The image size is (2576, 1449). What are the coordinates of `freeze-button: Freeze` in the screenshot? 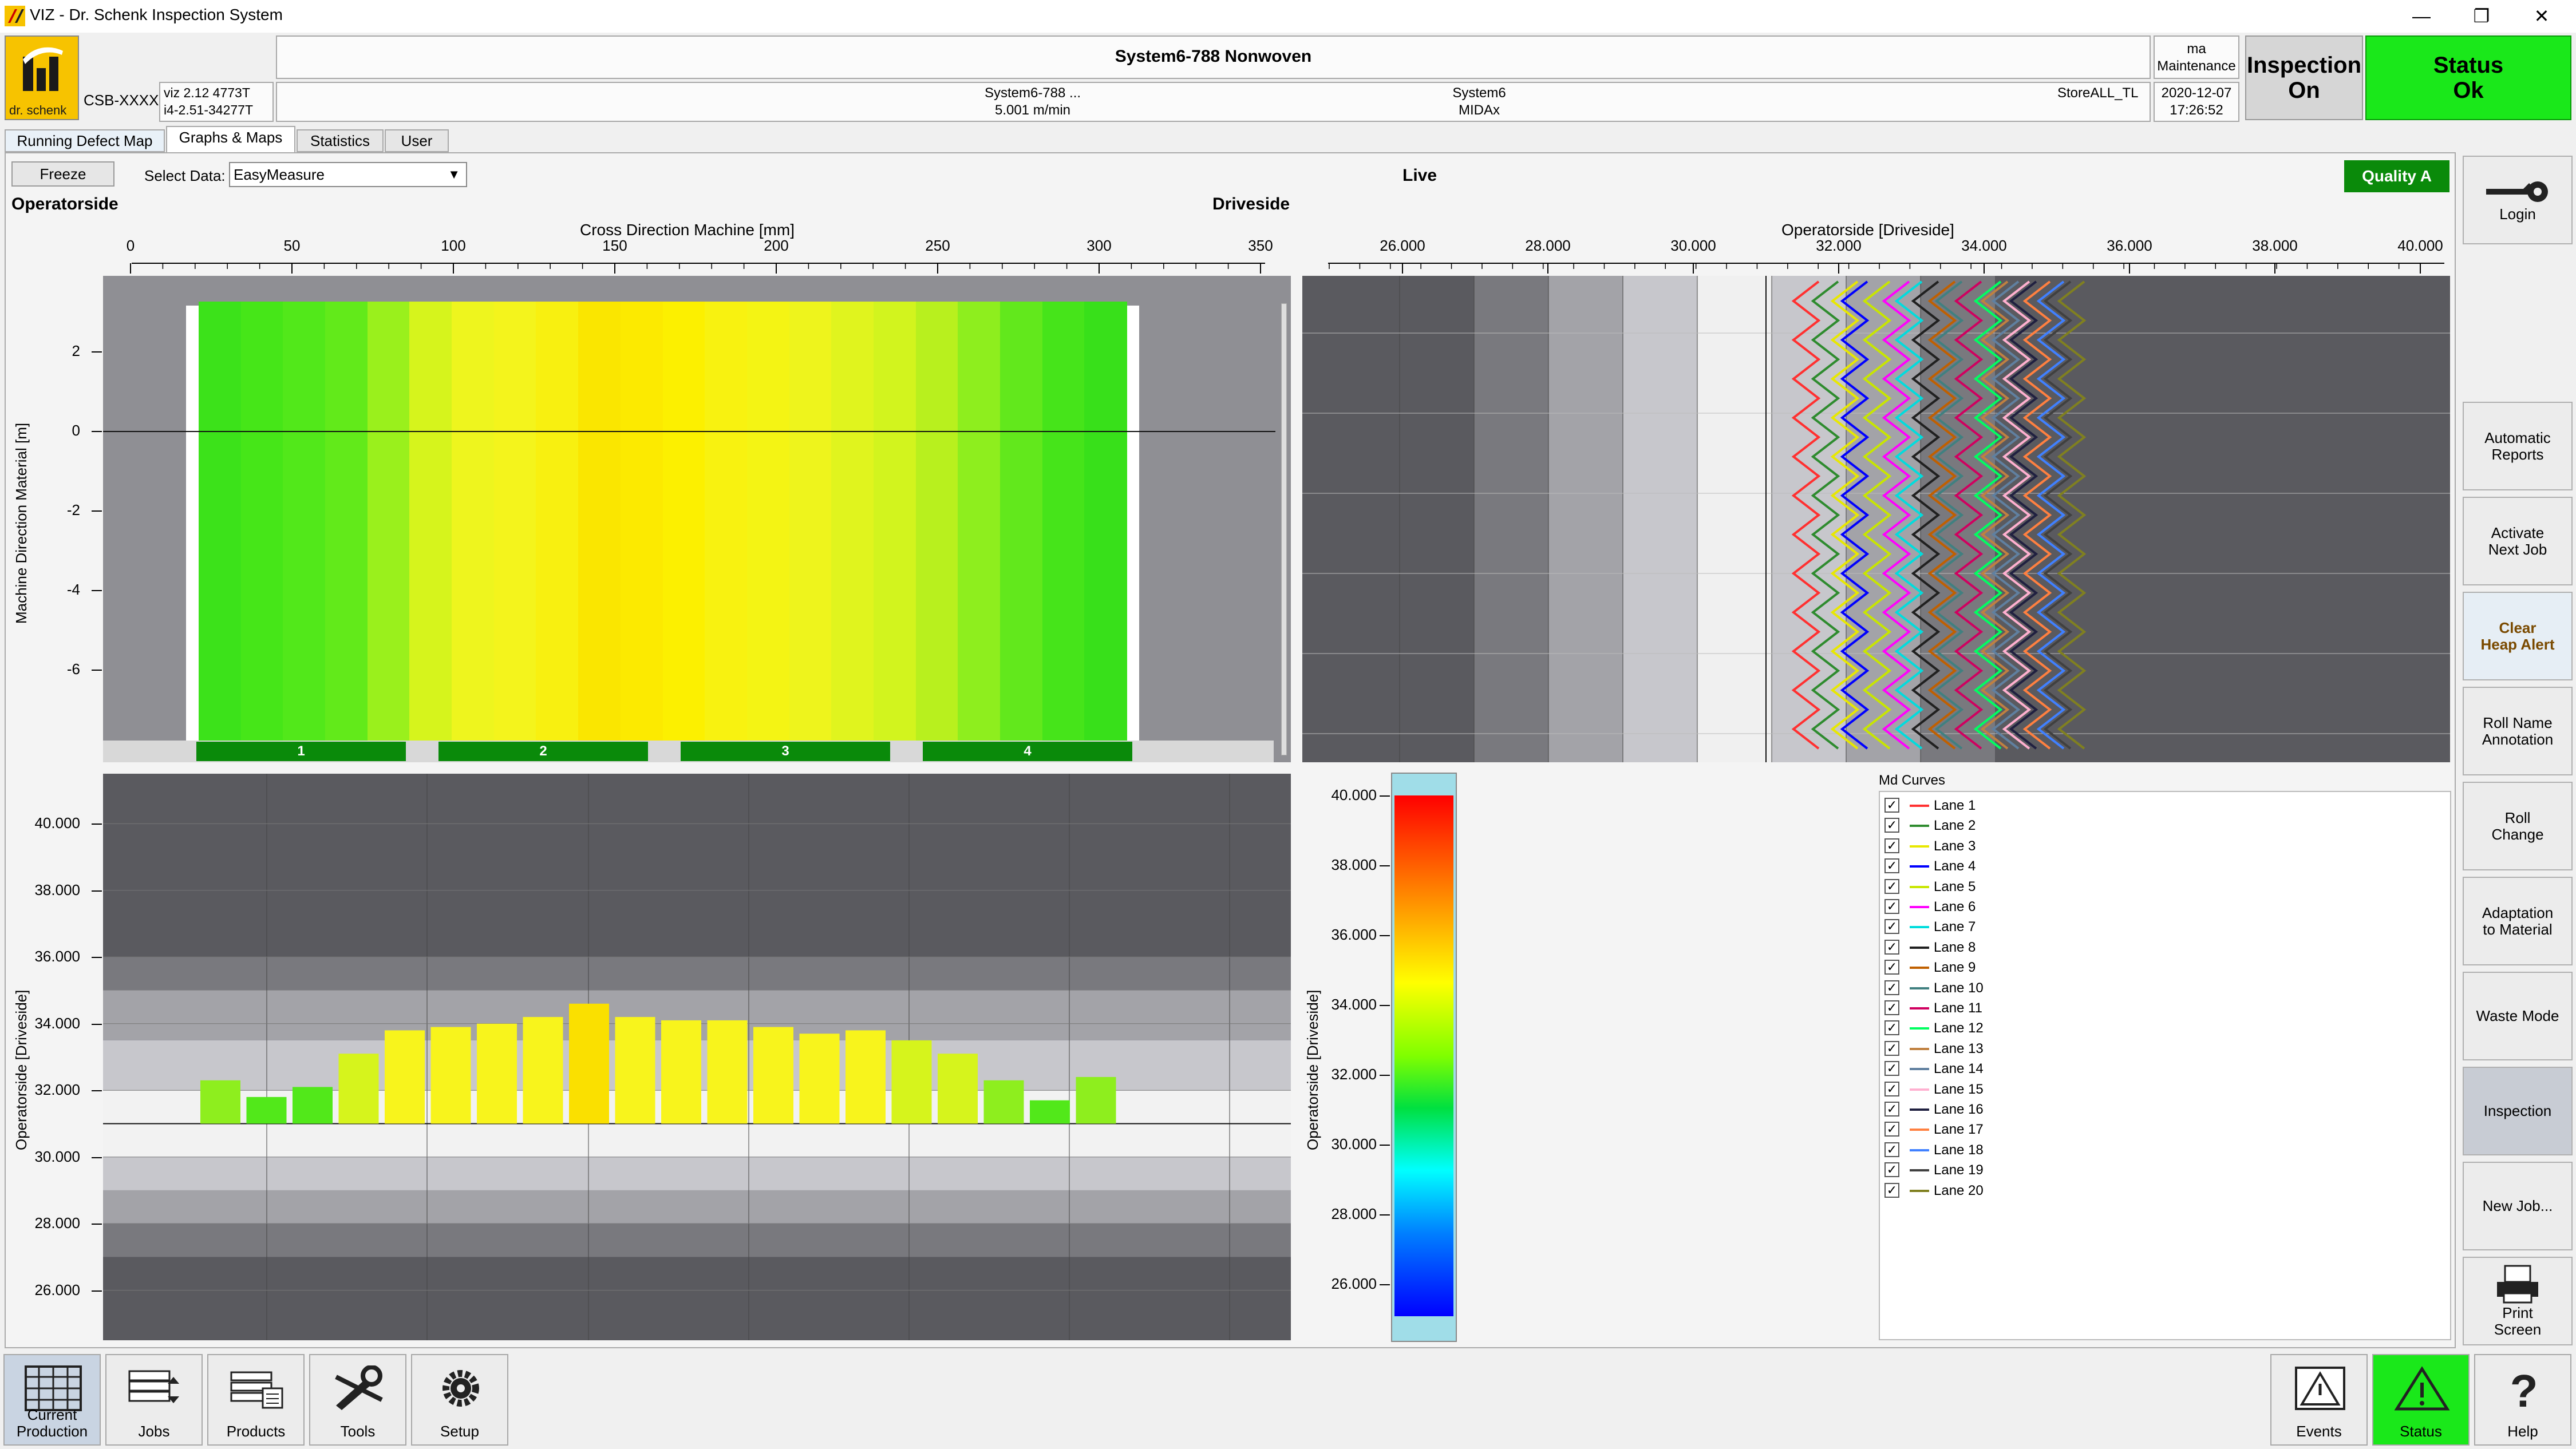 It's located at (62, 174).